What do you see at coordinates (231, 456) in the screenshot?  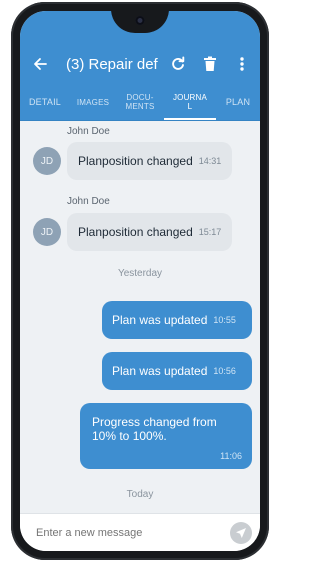 I see `message-time: 11:06` at bounding box center [231, 456].